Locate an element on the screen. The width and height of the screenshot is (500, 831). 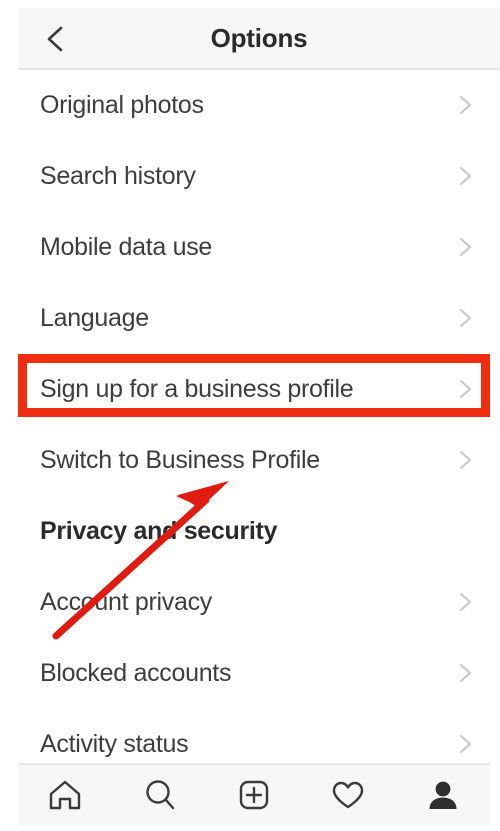
list-row: Search history is located at coordinates (254, 176).